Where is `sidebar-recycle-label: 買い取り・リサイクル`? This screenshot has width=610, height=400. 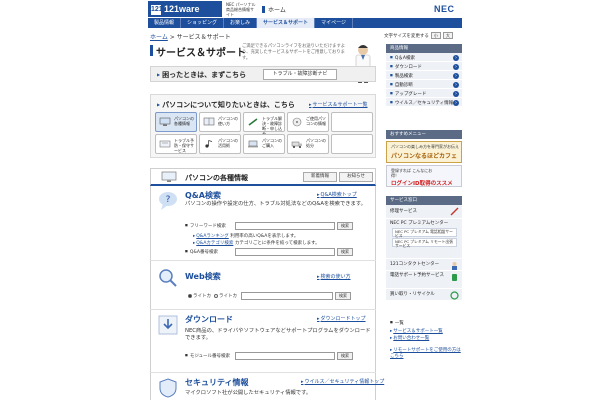
sidebar-recycle-label: 買い取り・リサイクル is located at coordinates (412, 294).